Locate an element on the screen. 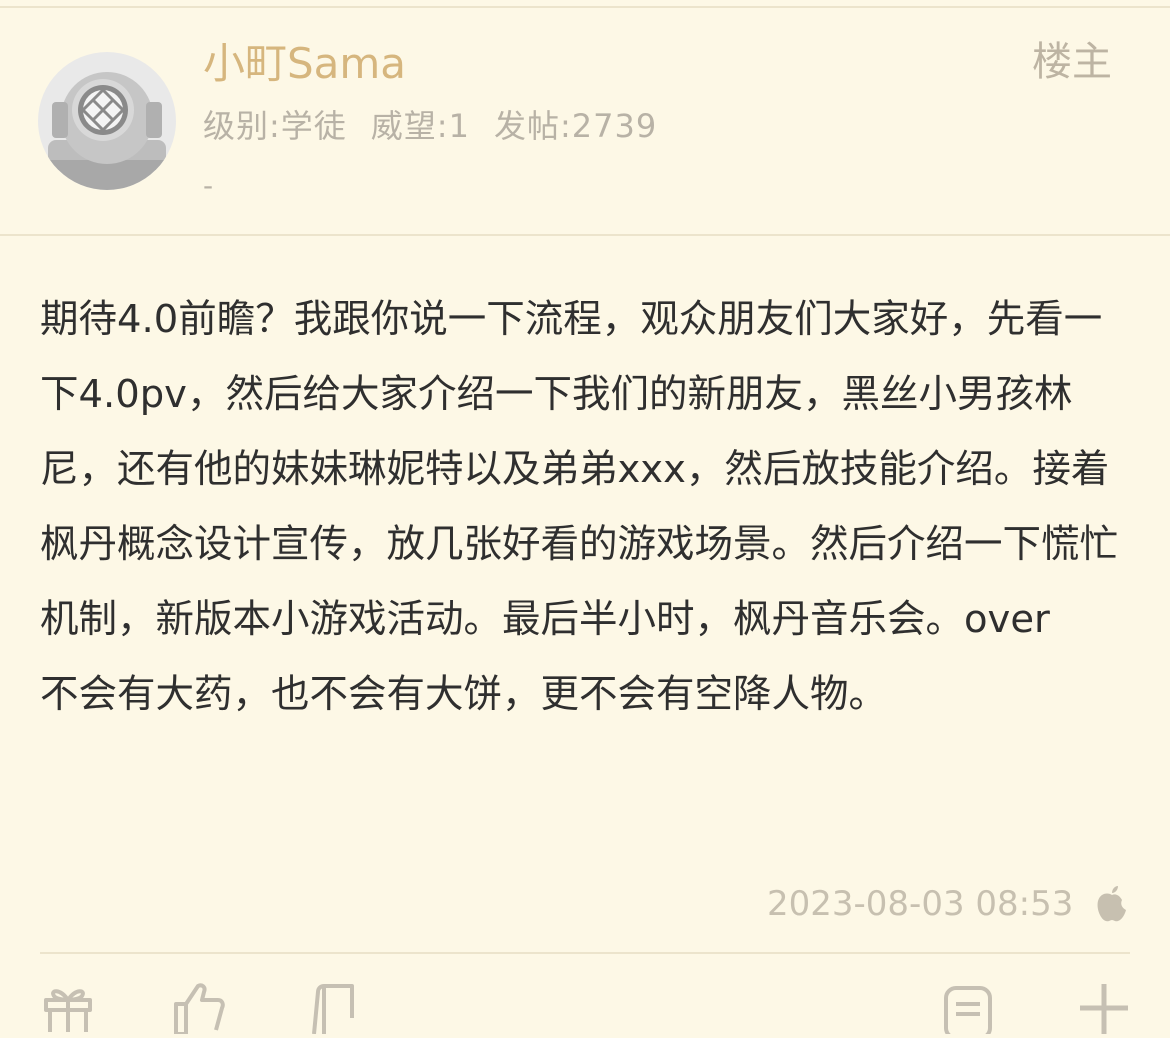 The height and width of the screenshot is (1038, 1170). author-prestige: 威望:1 is located at coordinates (420, 126).